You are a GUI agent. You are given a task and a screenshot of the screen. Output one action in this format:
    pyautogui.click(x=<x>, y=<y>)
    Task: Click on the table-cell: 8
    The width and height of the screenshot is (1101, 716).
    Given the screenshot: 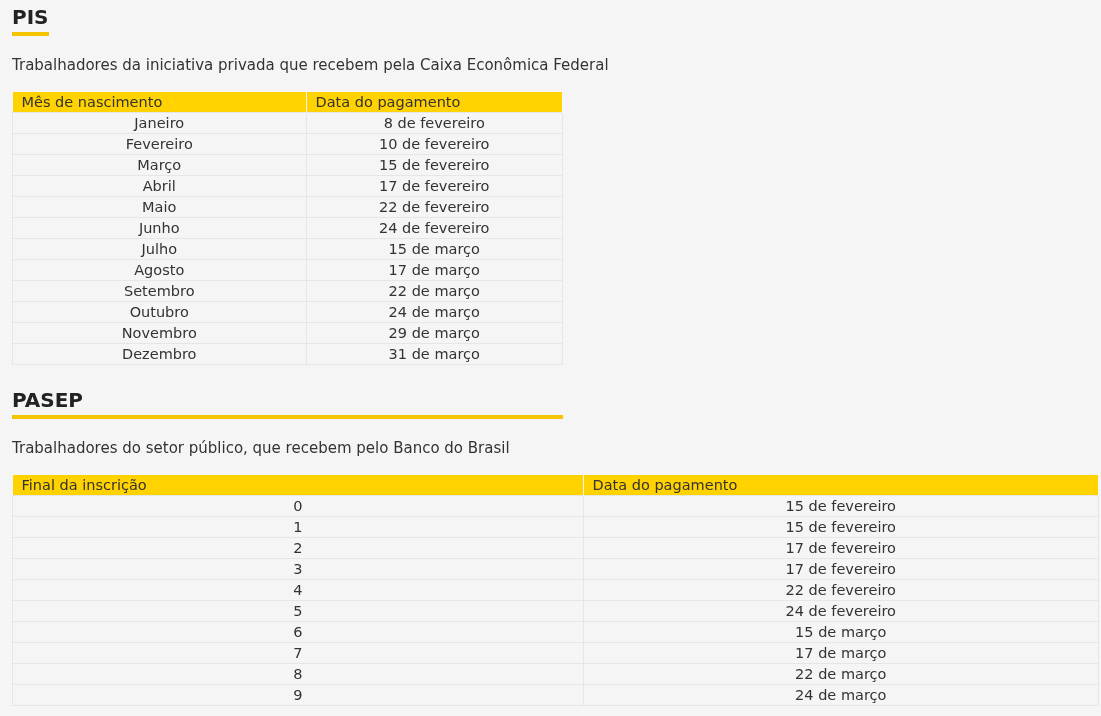 What is the action you would take?
    pyautogui.click(x=297, y=674)
    